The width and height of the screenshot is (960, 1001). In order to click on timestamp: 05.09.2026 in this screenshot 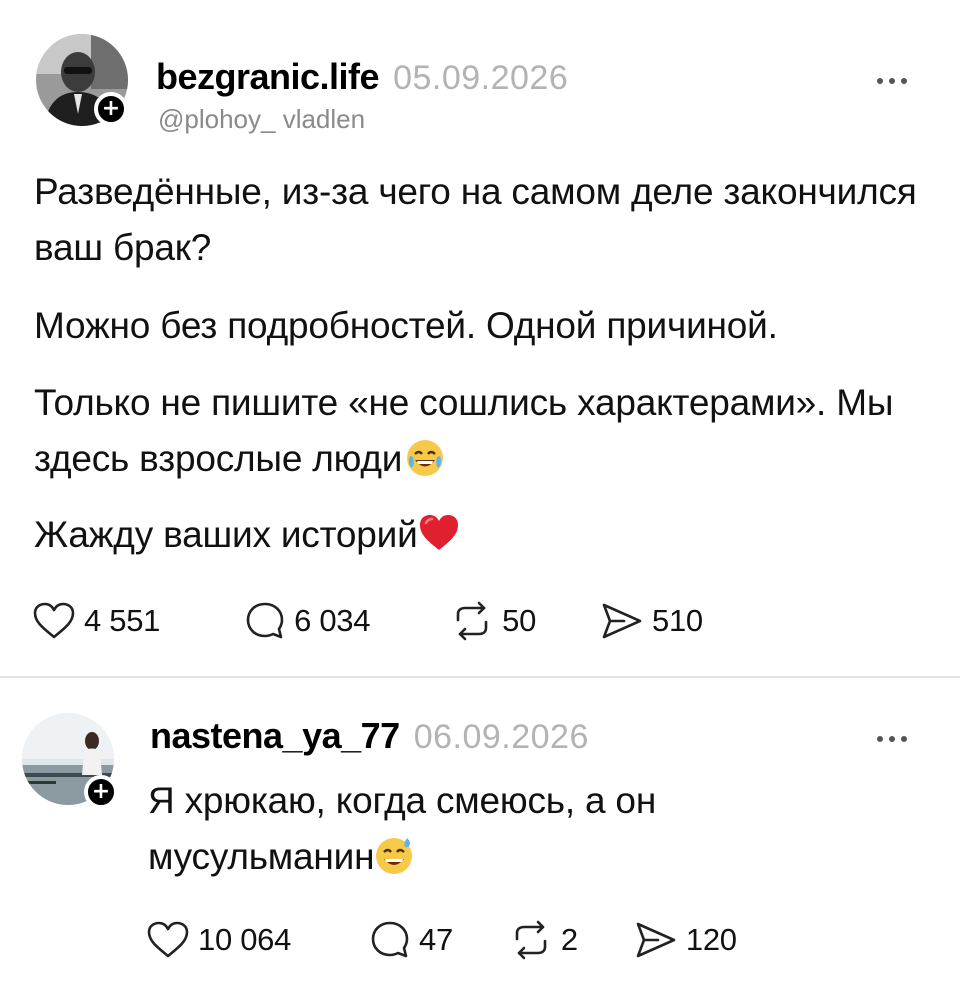, I will do `click(481, 78)`.